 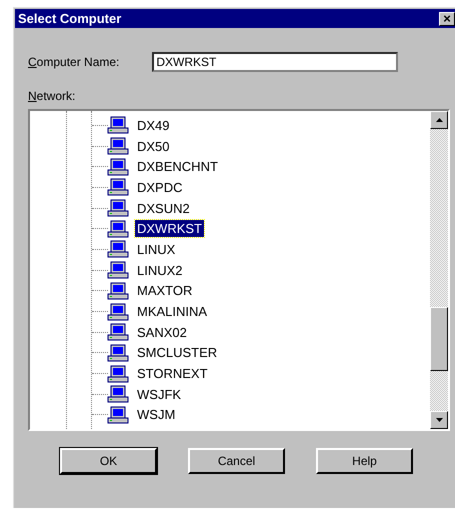 What do you see at coordinates (156, 415) in the screenshot?
I see `computer-item: WSJM` at bounding box center [156, 415].